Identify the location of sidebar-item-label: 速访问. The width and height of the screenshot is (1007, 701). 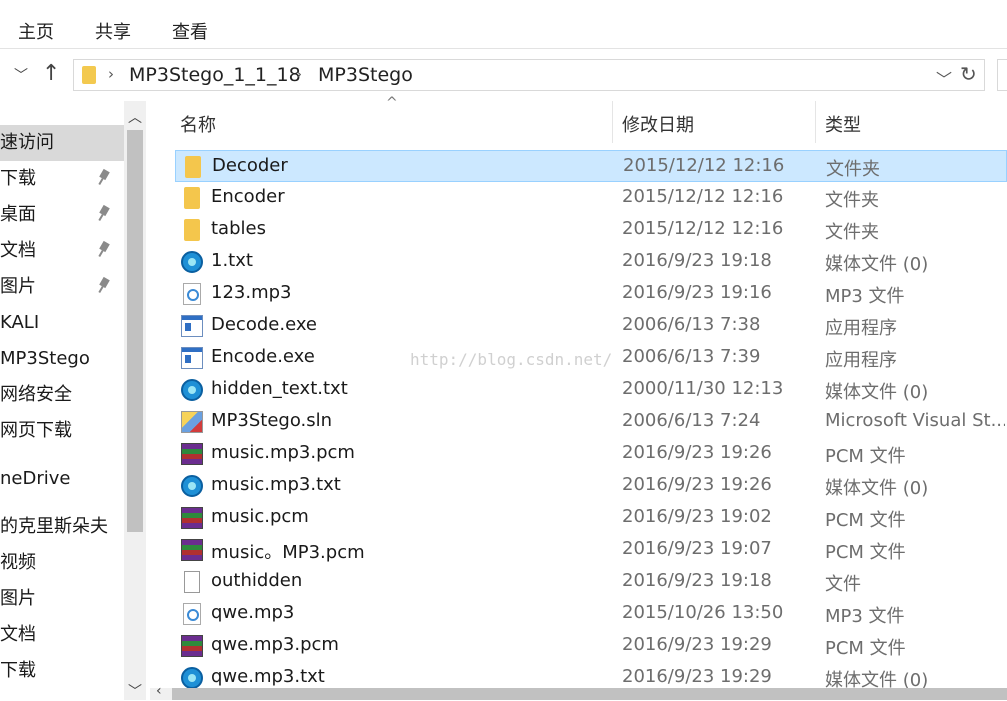
(27, 142).